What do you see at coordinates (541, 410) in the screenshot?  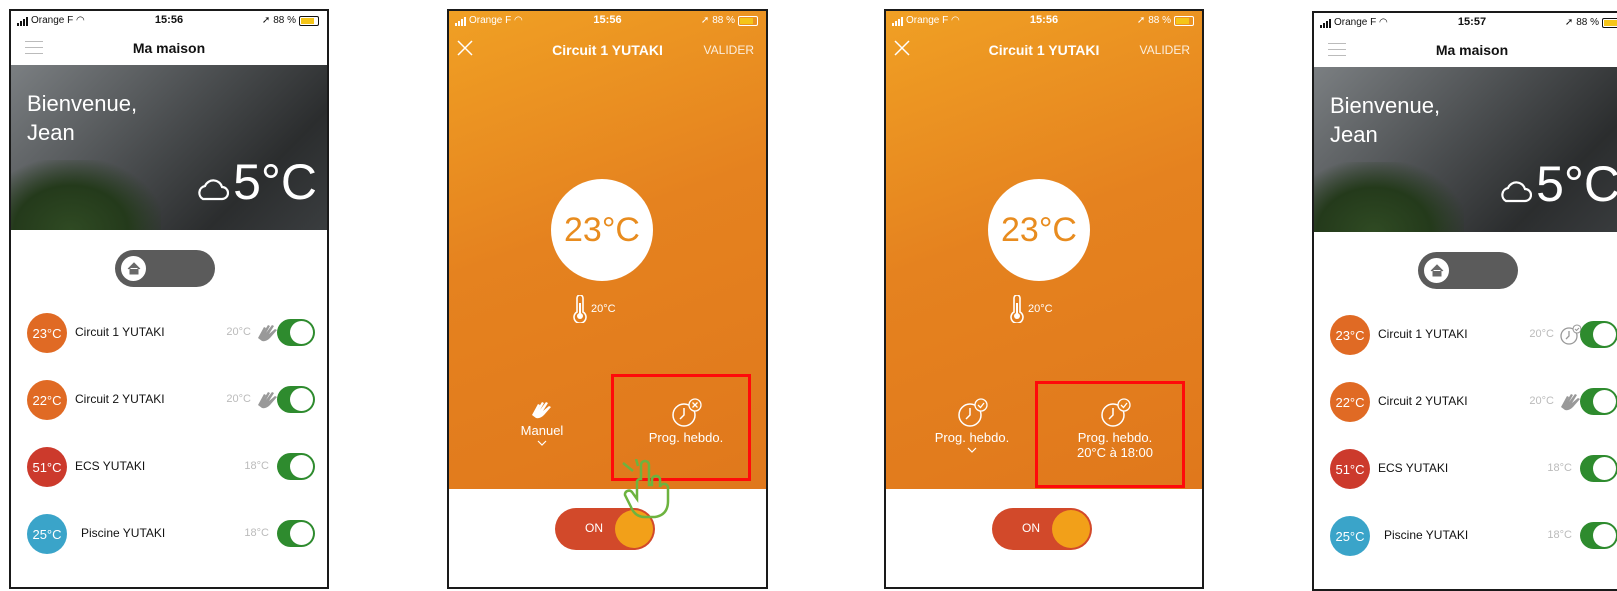 I see `hand-icon` at bounding box center [541, 410].